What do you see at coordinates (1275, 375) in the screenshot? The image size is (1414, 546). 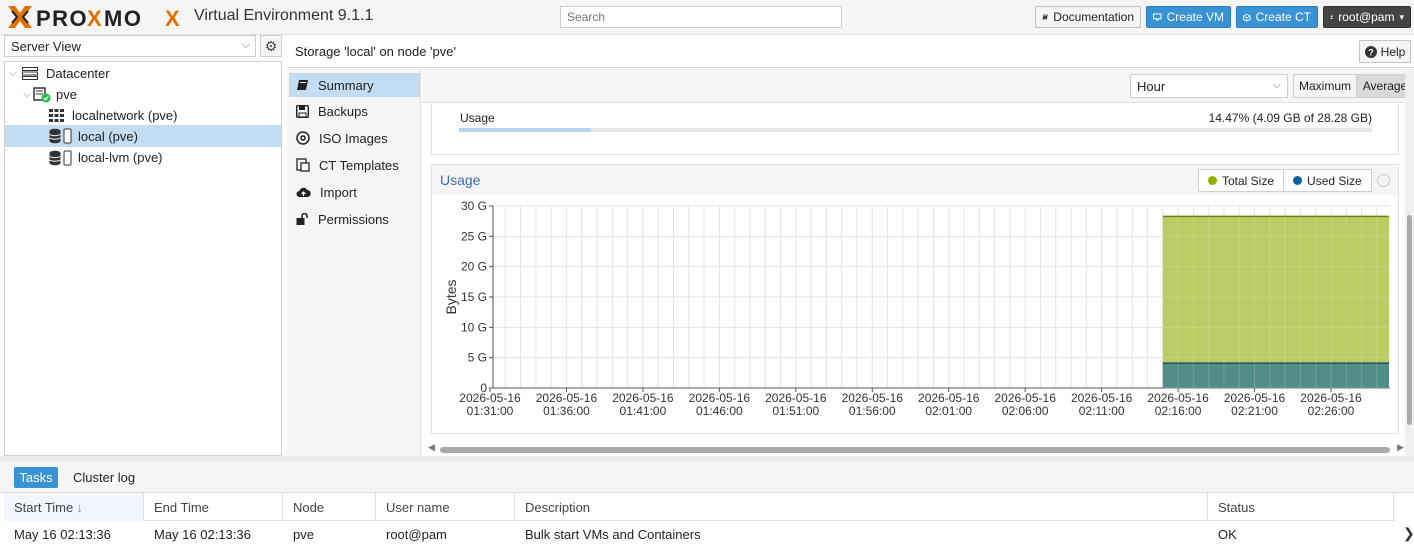 I see `used-size-area` at bounding box center [1275, 375].